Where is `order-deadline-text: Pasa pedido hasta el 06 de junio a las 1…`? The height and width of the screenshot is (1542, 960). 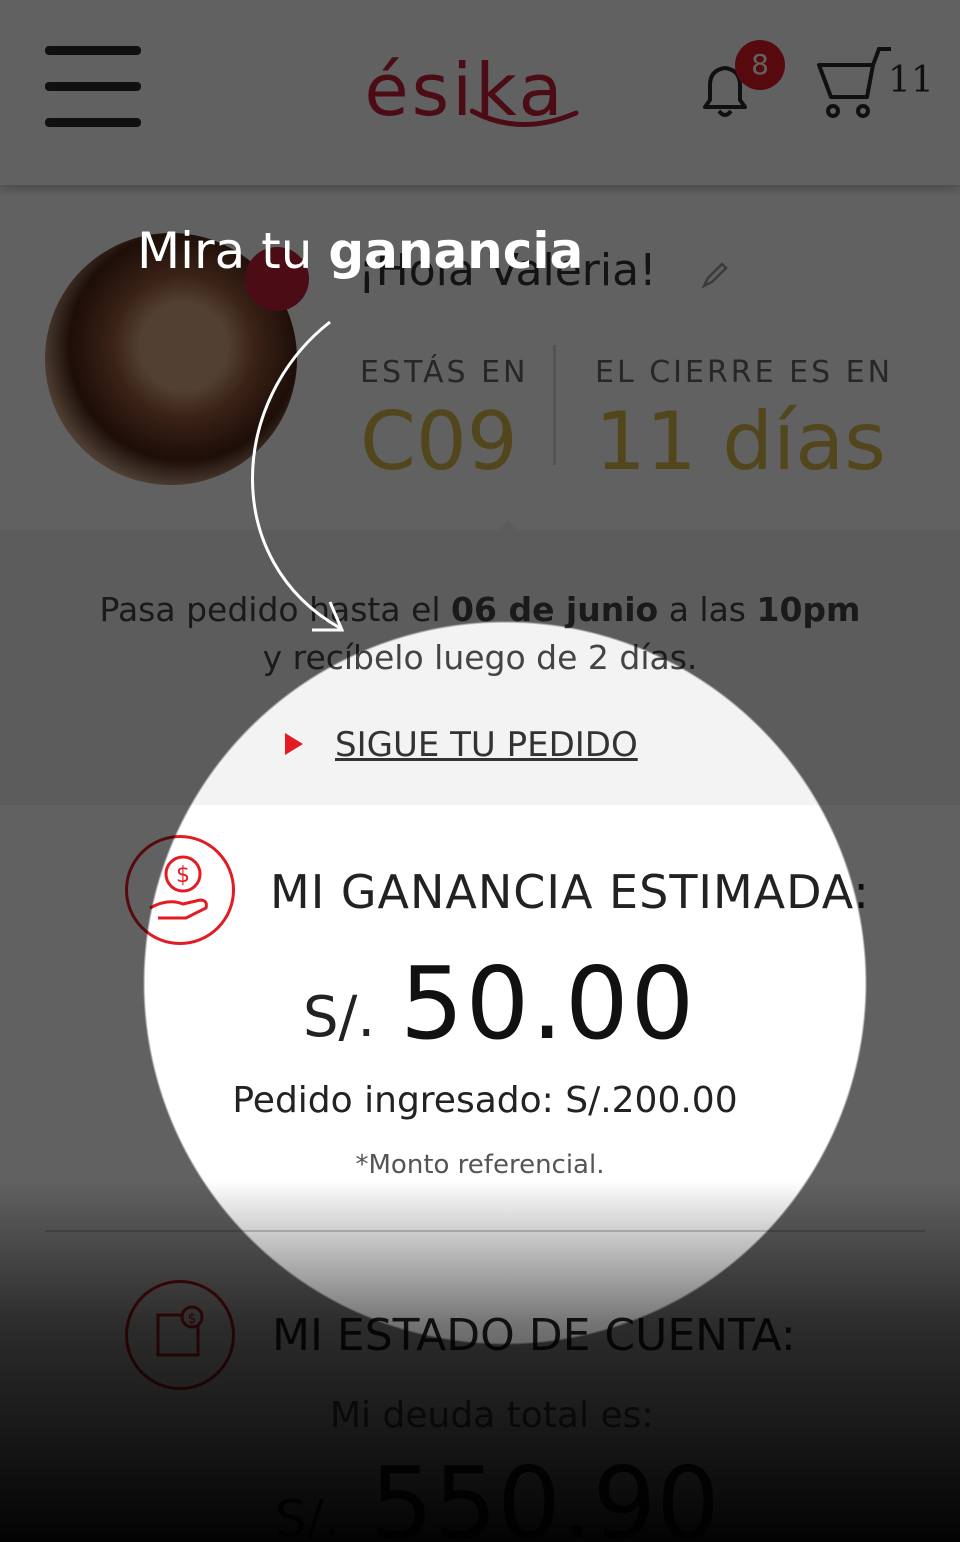 order-deadline-text: Pasa pedido hasta el 06 de junio a las 1… is located at coordinates (480, 609).